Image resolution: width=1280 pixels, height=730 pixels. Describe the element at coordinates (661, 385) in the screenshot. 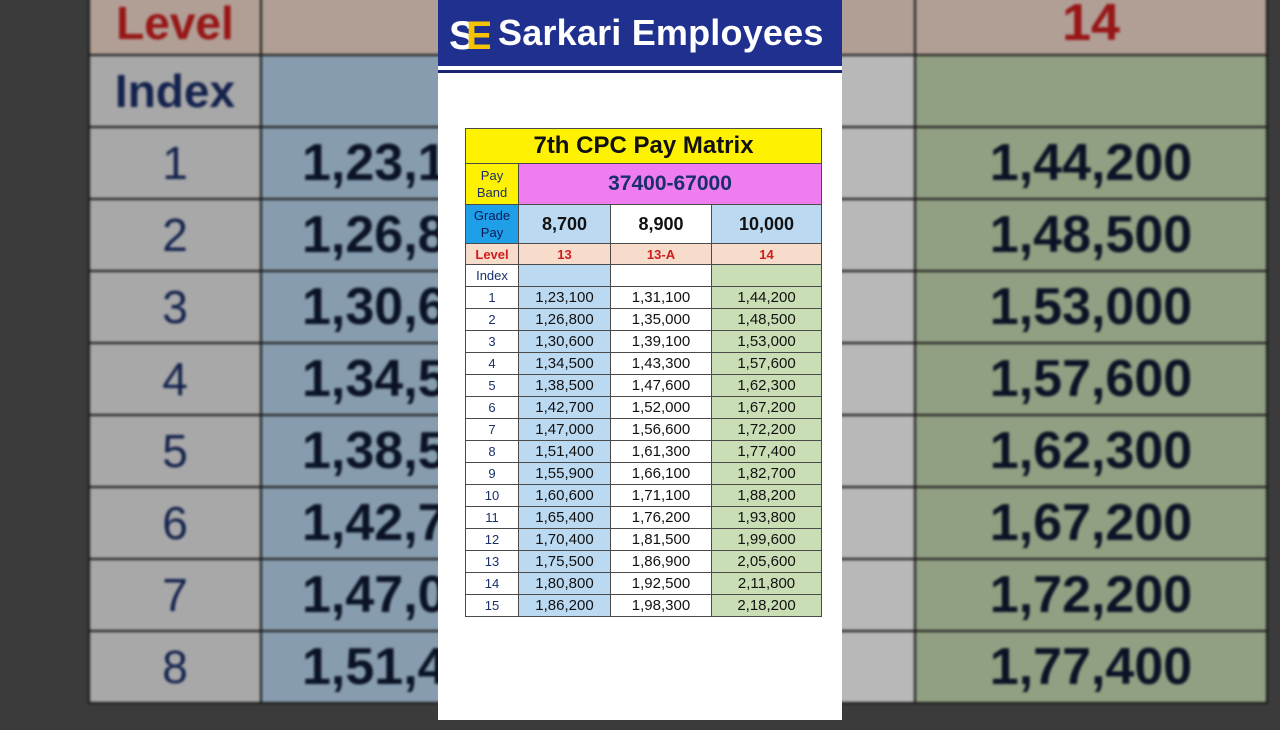

I see `cell-l13a: 1,47,600` at that location.